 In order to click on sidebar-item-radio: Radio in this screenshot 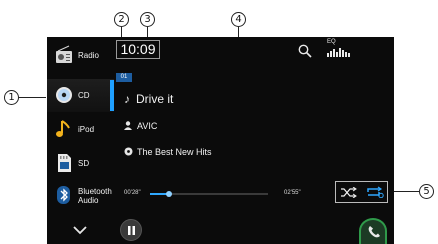, I will do `click(80, 55)`.